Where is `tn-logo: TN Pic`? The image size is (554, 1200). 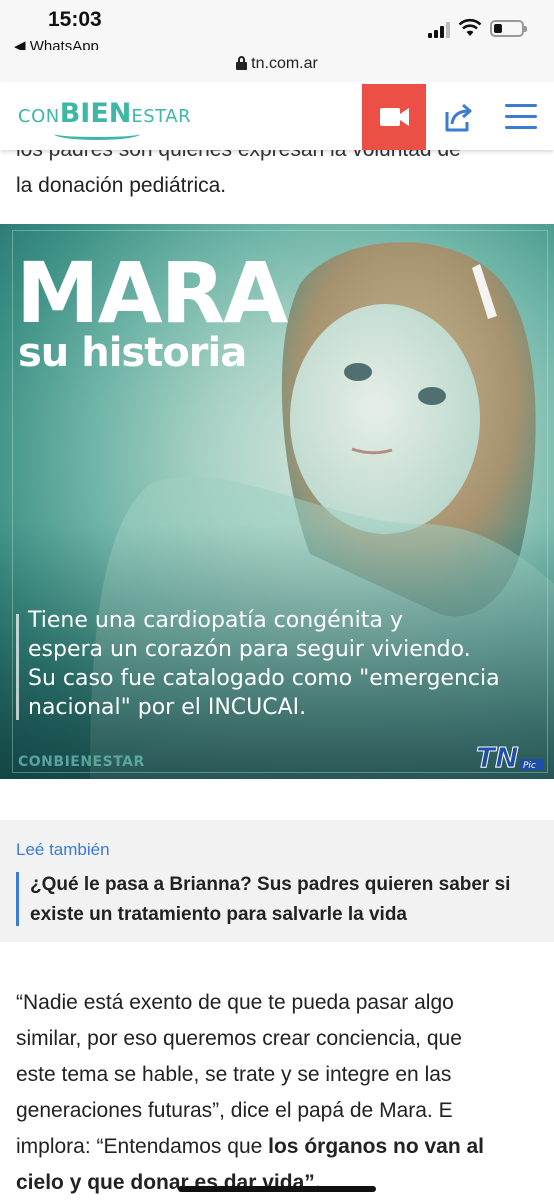 tn-logo: TN Pic is located at coordinates (510, 757).